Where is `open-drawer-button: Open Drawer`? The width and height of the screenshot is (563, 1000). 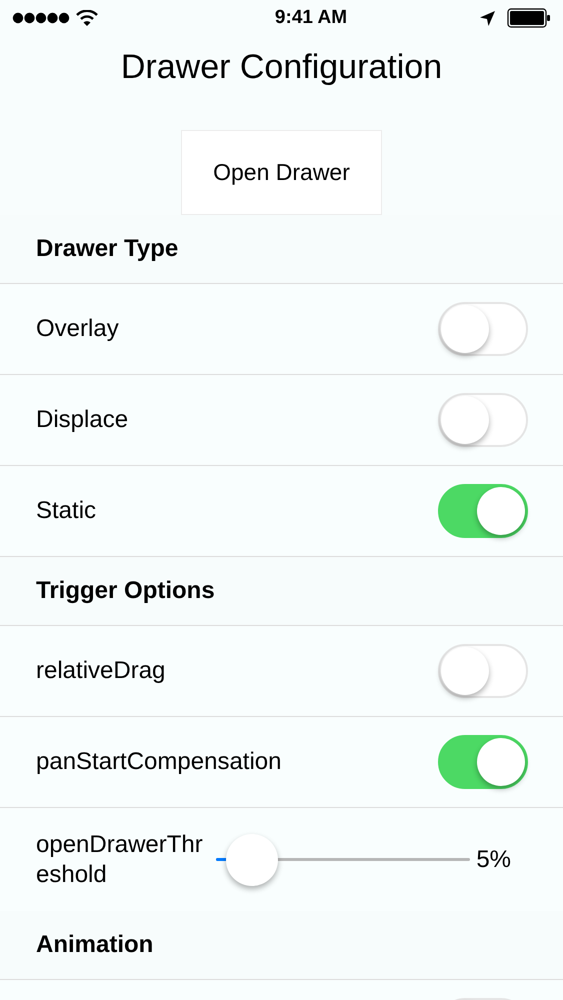
open-drawer-button: Open Drawer is located at coordinates (281, 172).